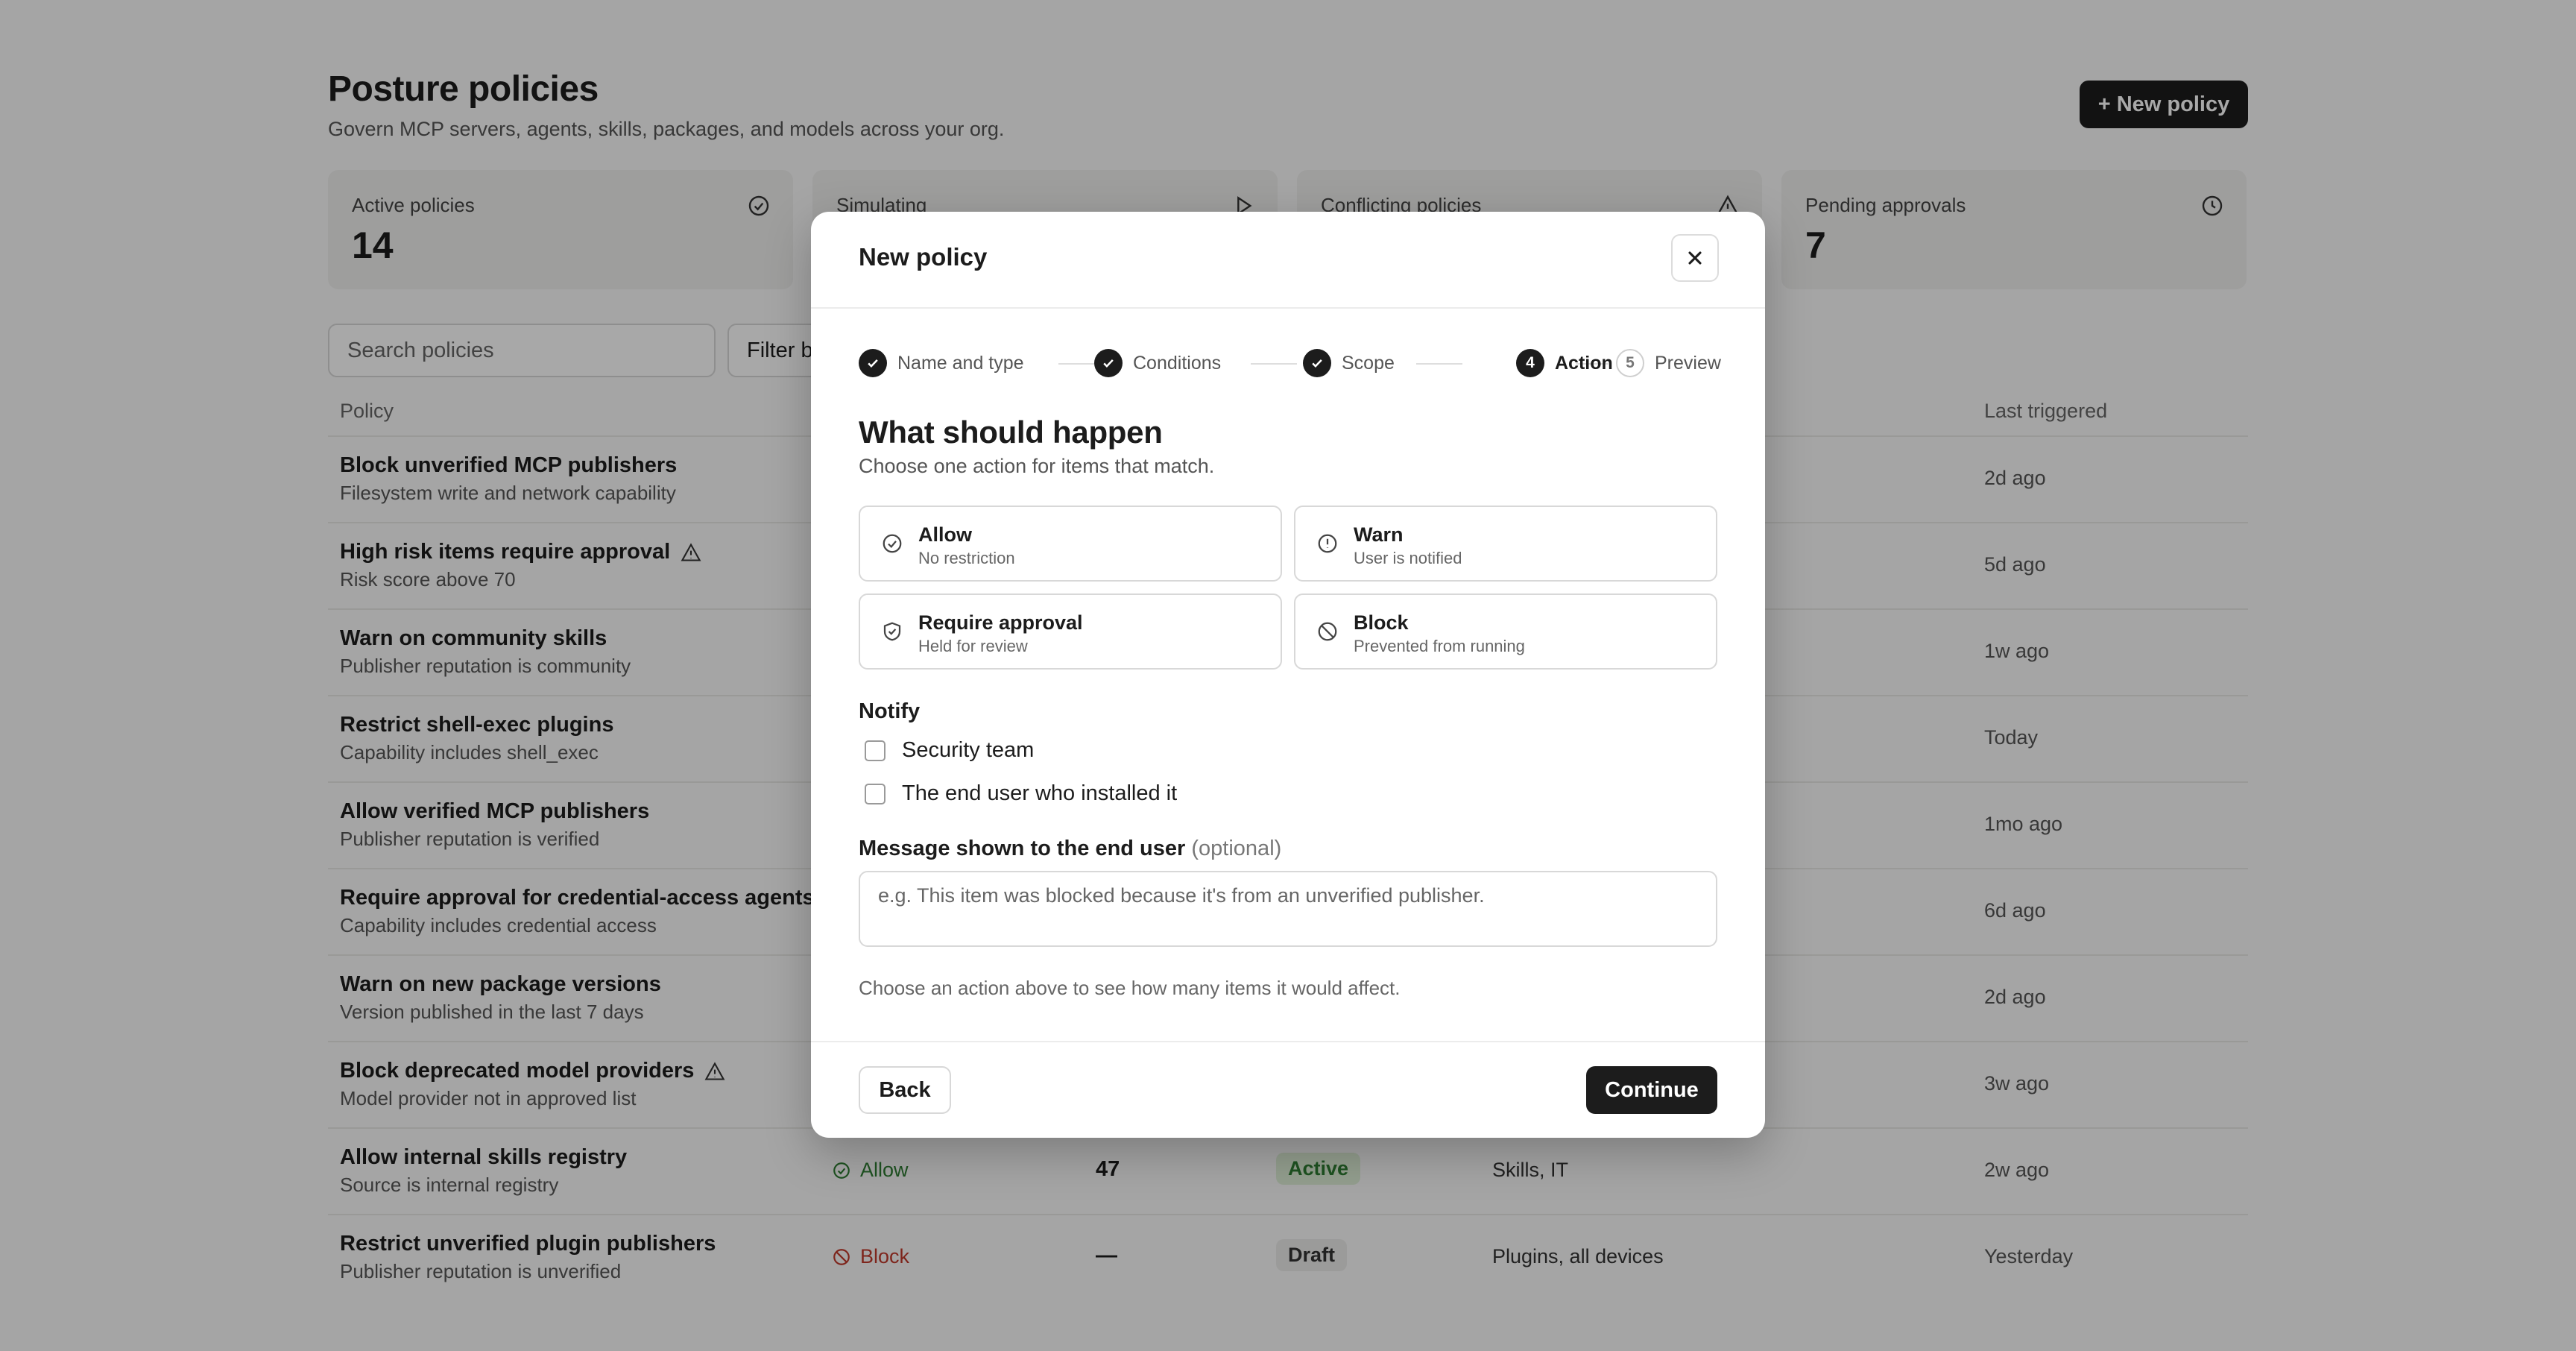 Image resolution: width=2576 pixels, height=1351 pixels. What do you see at coordinates (1379, 534) in the screenshot?
I see `option-label: Warn` at bounding box center [1379, 534].